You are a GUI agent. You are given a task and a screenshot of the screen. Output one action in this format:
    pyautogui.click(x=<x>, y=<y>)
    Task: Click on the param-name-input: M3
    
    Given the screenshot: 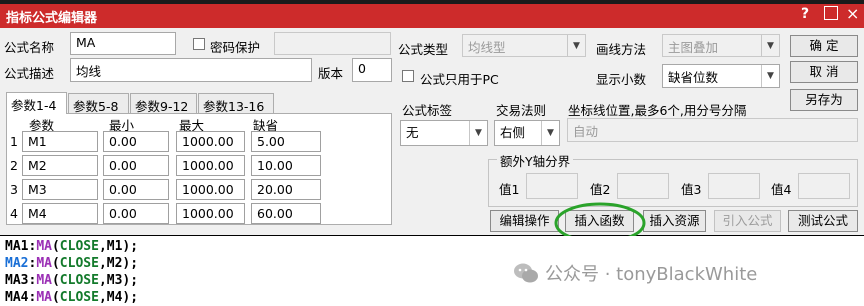 What is the action you would take?
    pyautogui.click(x=60, y=189)
    